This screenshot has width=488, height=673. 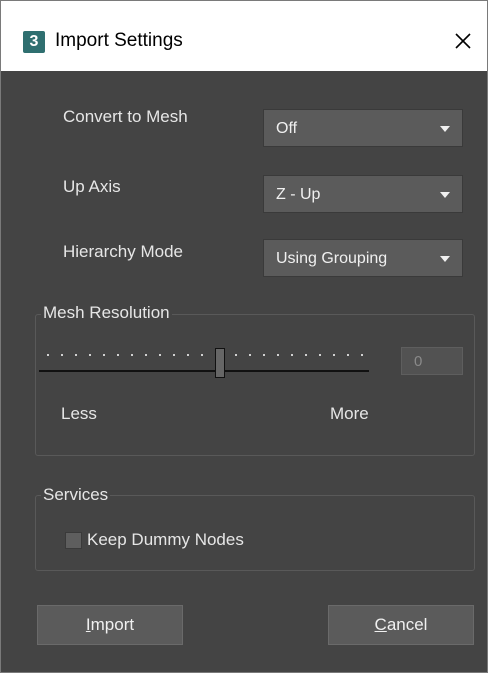 What do you see at coordinates (407, 624) in the screenshot?
I see `cancel-button-label: ancel` at bounding box center [407, 624].